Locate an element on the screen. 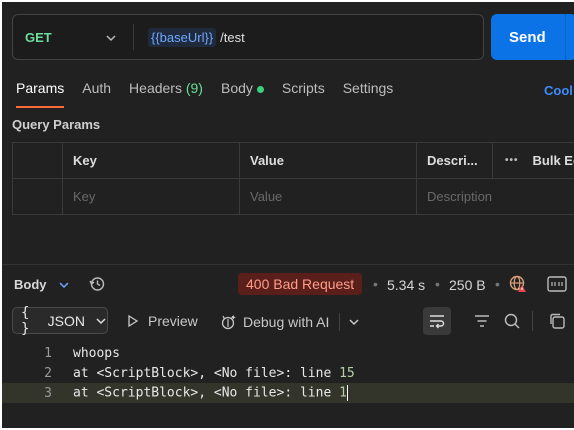  tab-scripts: Scripts is located at coordinates (303, 94).